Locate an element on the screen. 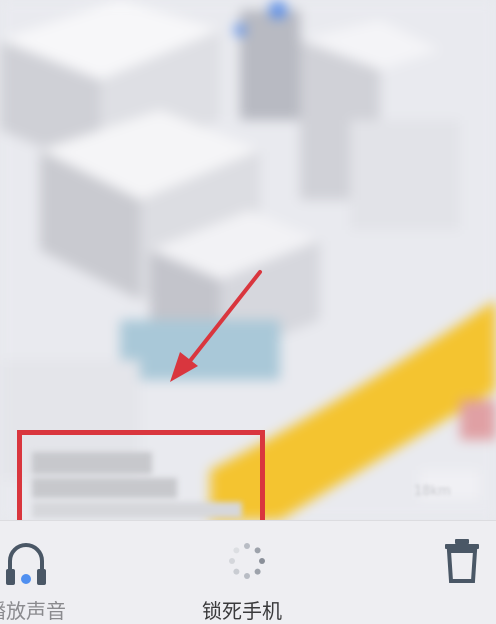 The height and width of the screenshot is (624, 496). trash-icon is located at coordinates (462, 561).